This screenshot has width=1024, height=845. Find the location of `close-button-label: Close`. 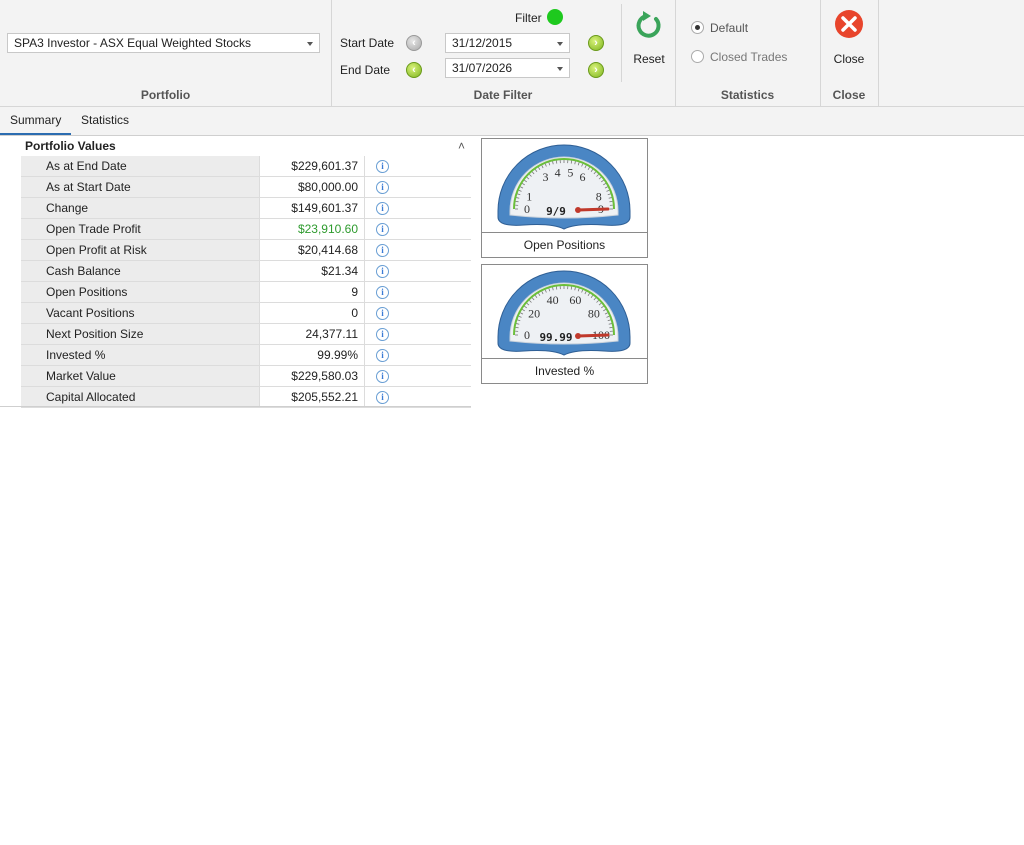

close-button-label: Close is located at coordinates (849, 59).